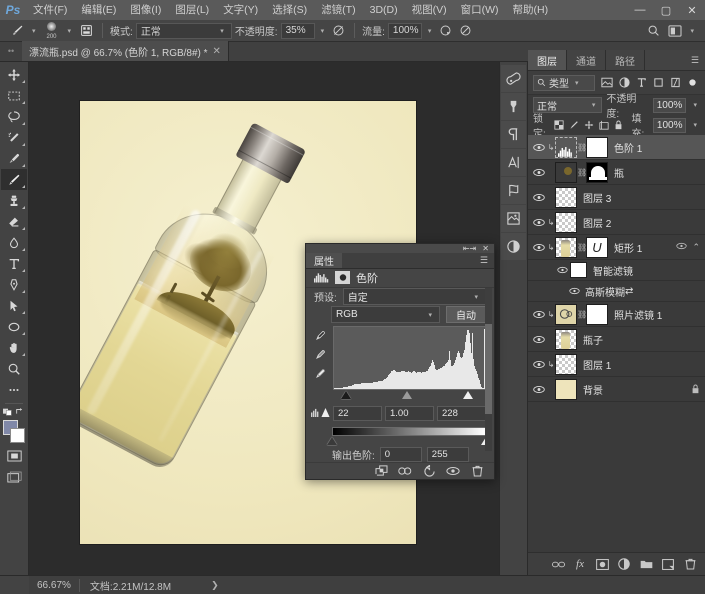  Describe the element at coordinates (658, 83) in the screenshot. I see `filter-shape-icon` at that location.